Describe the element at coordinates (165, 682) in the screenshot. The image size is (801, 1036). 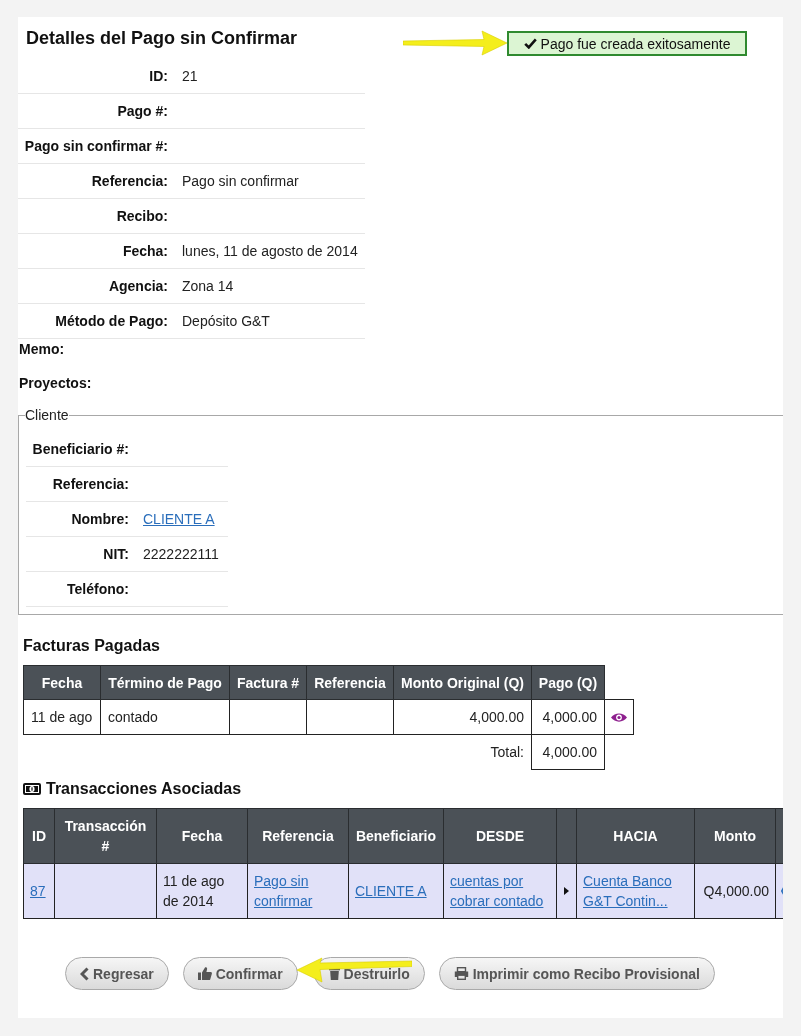
I see `column-header: Término de Pago` at that location.